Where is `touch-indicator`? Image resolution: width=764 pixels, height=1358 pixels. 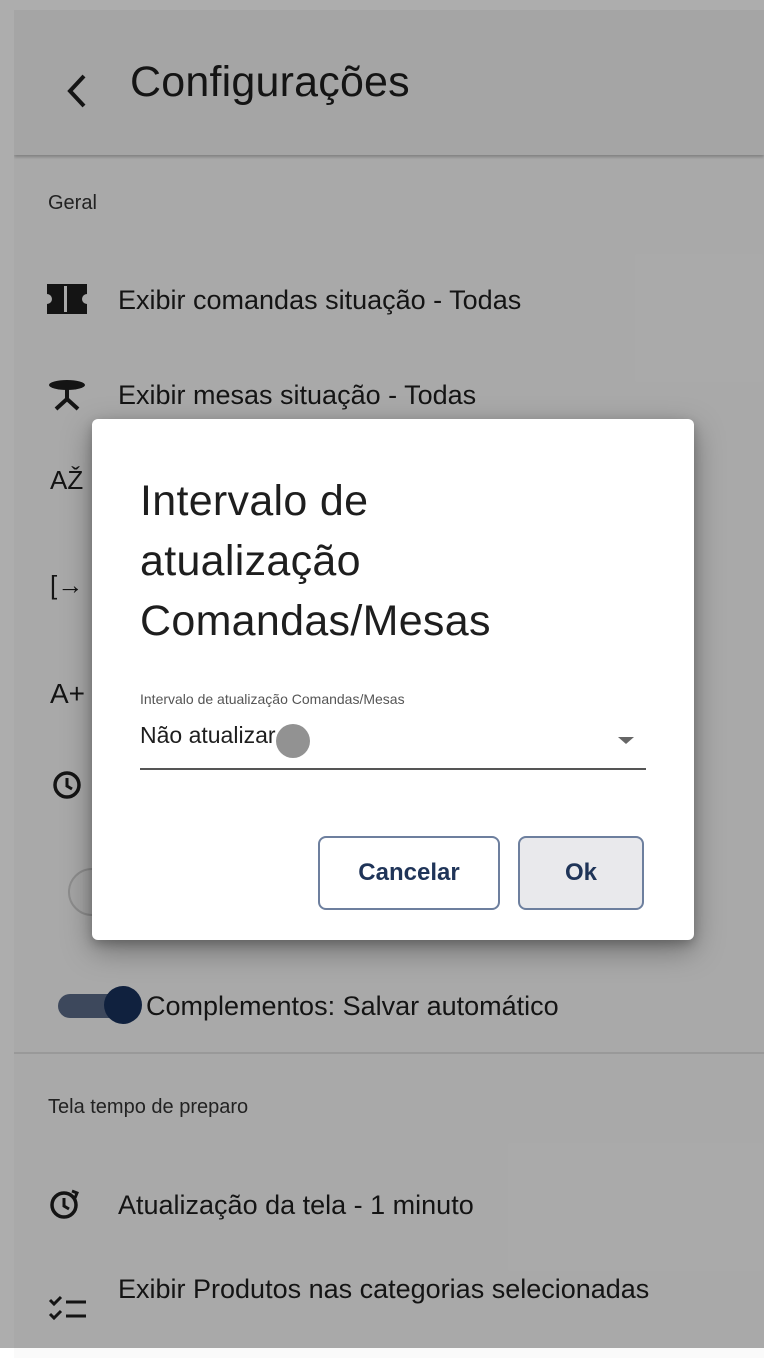
touch-indicator is located at coordinates (293, 741).